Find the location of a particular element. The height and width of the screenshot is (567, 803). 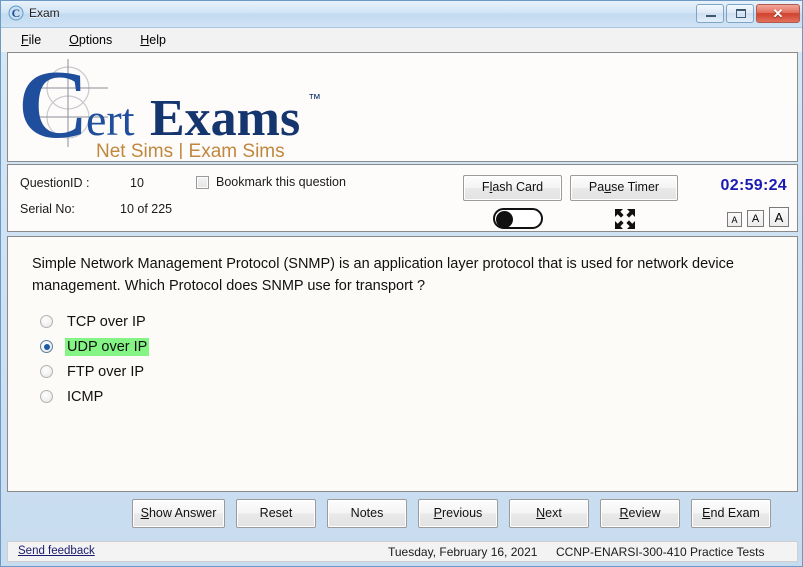

bookmark-question-checkbox: Bookmark this question is located at coordinates (271, 182).